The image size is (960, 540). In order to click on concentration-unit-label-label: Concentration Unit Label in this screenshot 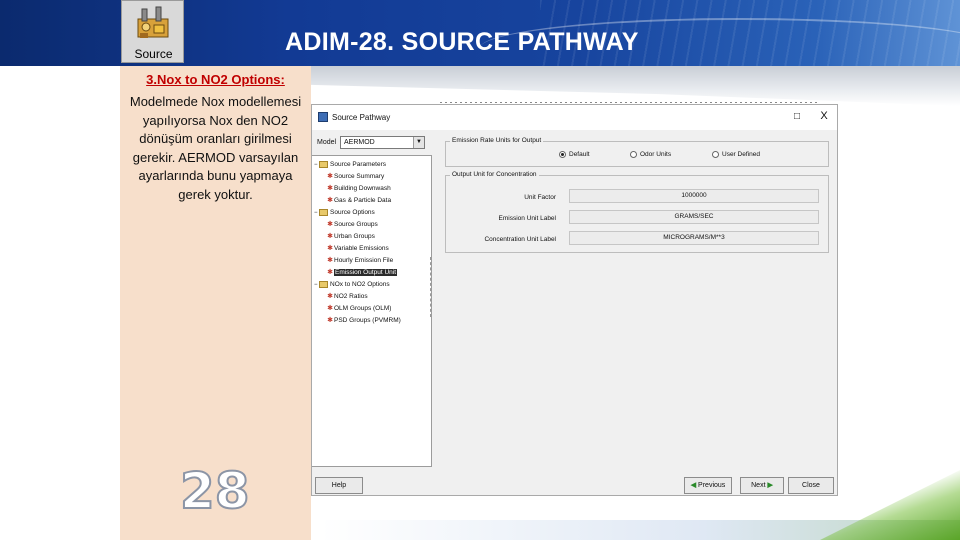, I will do `click(520, 239)`.